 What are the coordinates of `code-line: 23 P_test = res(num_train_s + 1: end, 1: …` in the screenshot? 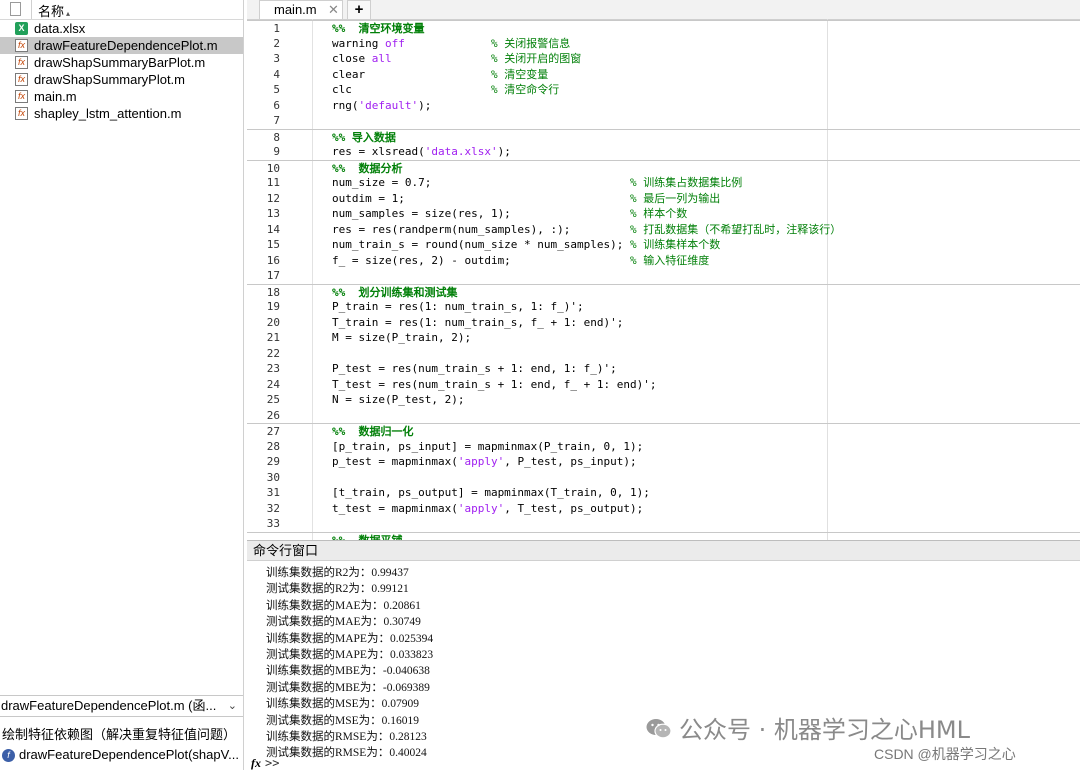 It's located at (663, 369).